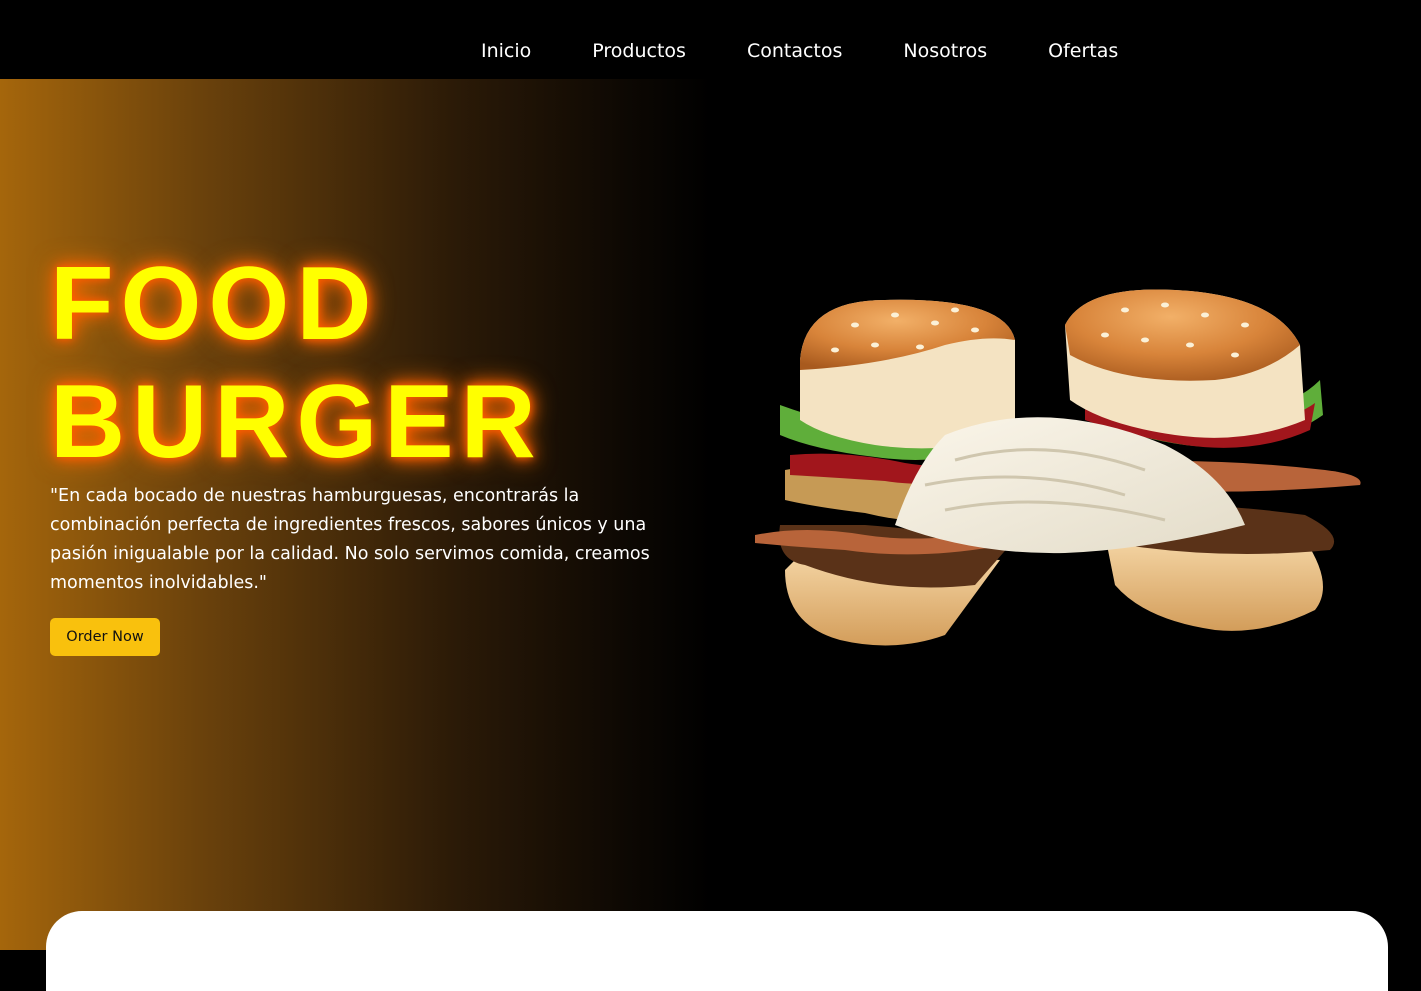  I want to click on hero-title-line-1: FOOD, so click(214, 304).